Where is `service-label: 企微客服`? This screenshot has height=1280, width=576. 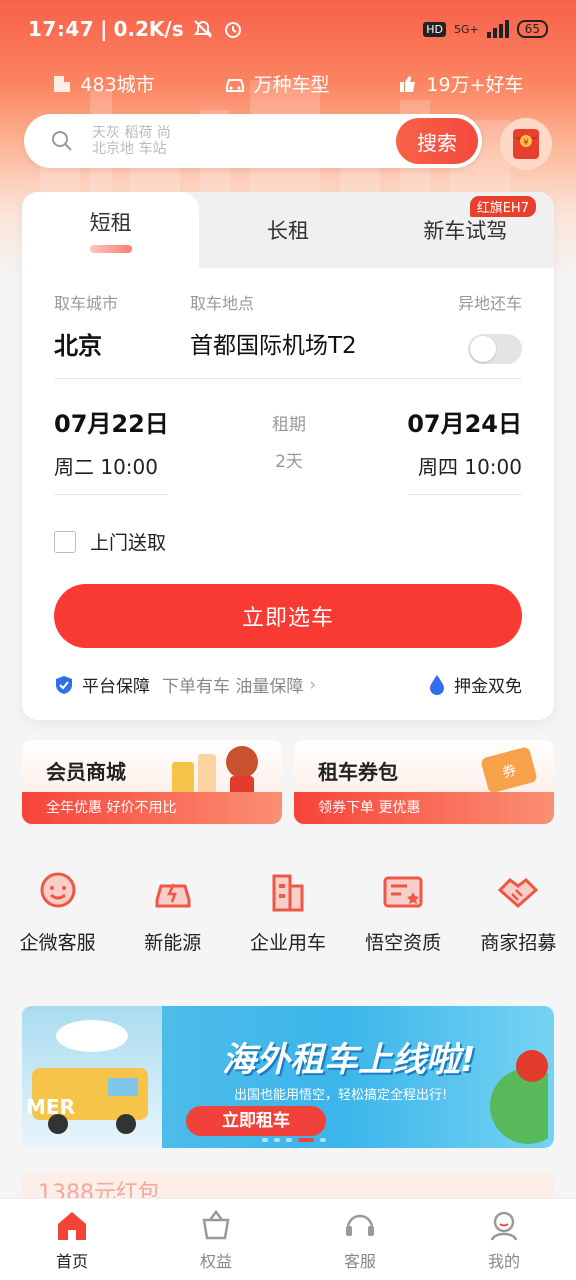 service-label: 企微客服 is located at coordinates (57, 943).